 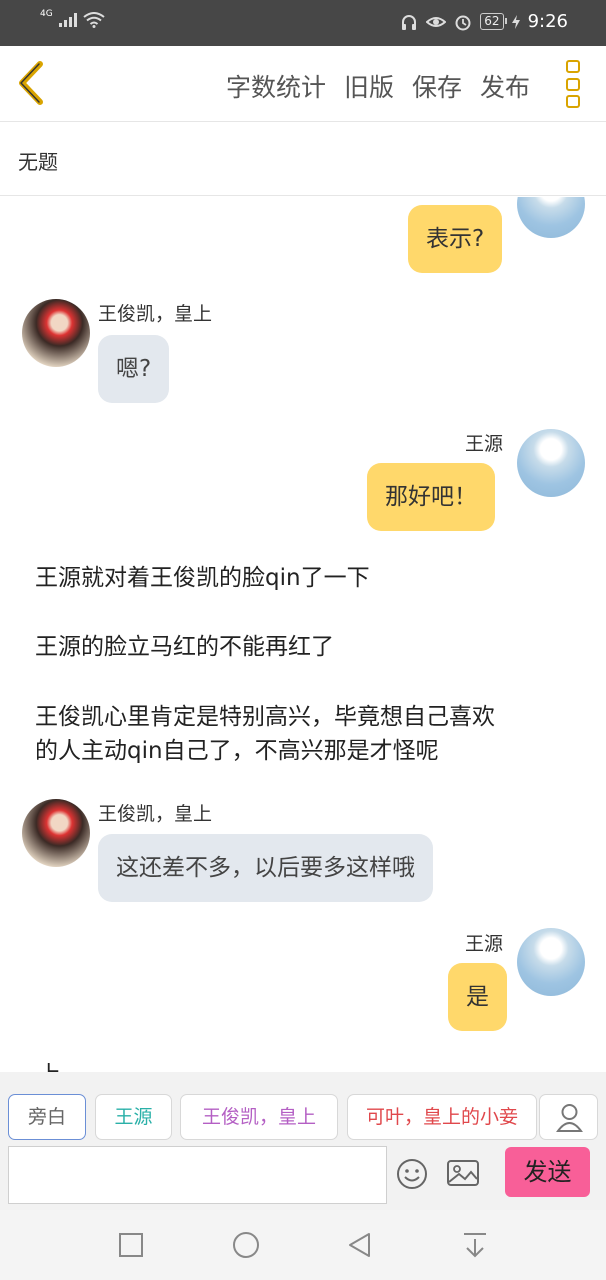 I want to click on back-icon, so click(x=32, y=83).